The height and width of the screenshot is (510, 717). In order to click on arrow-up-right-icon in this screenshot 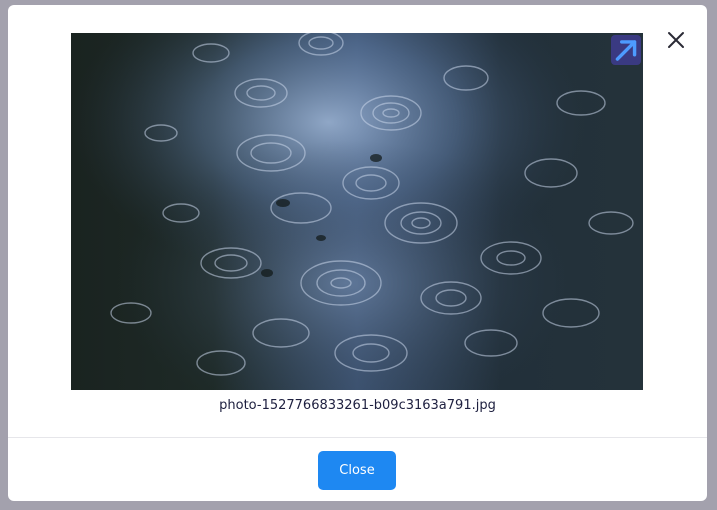, I will do `click(626, 50)`.